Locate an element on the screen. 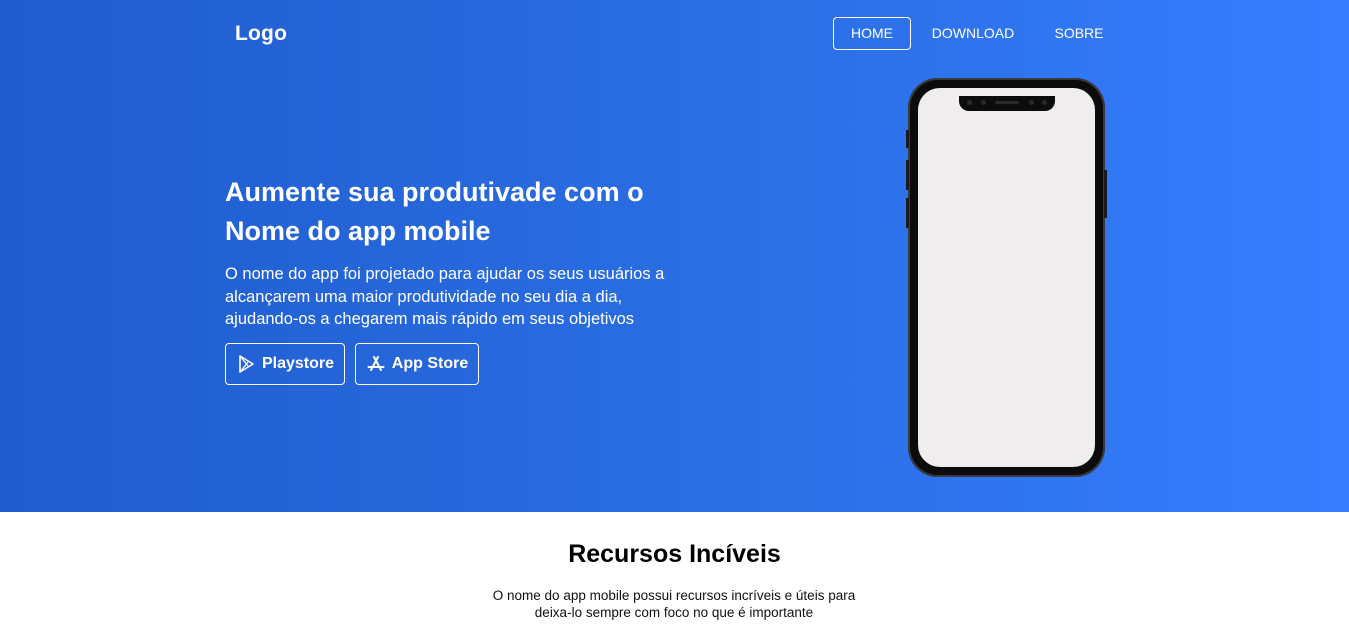 This screenshot has width=1349, height=626. phone-notch is located at coordinates (1006, 103).